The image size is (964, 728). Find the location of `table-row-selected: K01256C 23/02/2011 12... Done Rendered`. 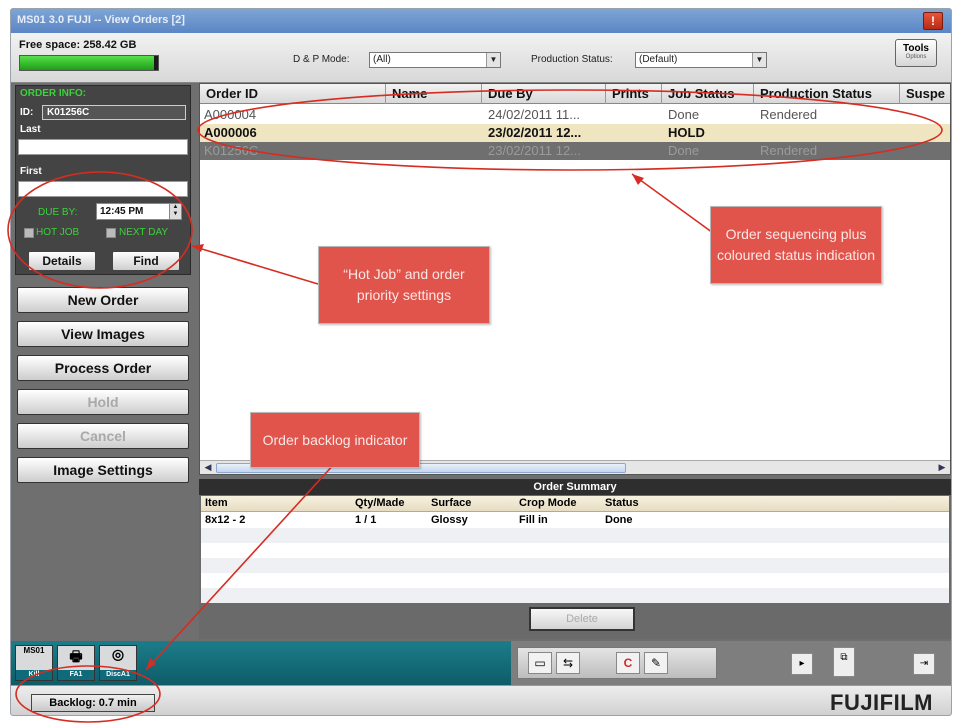

table-row-selected: K01256C 23/02/2011 12... Done Rendered is located at coordinates (575, 151).